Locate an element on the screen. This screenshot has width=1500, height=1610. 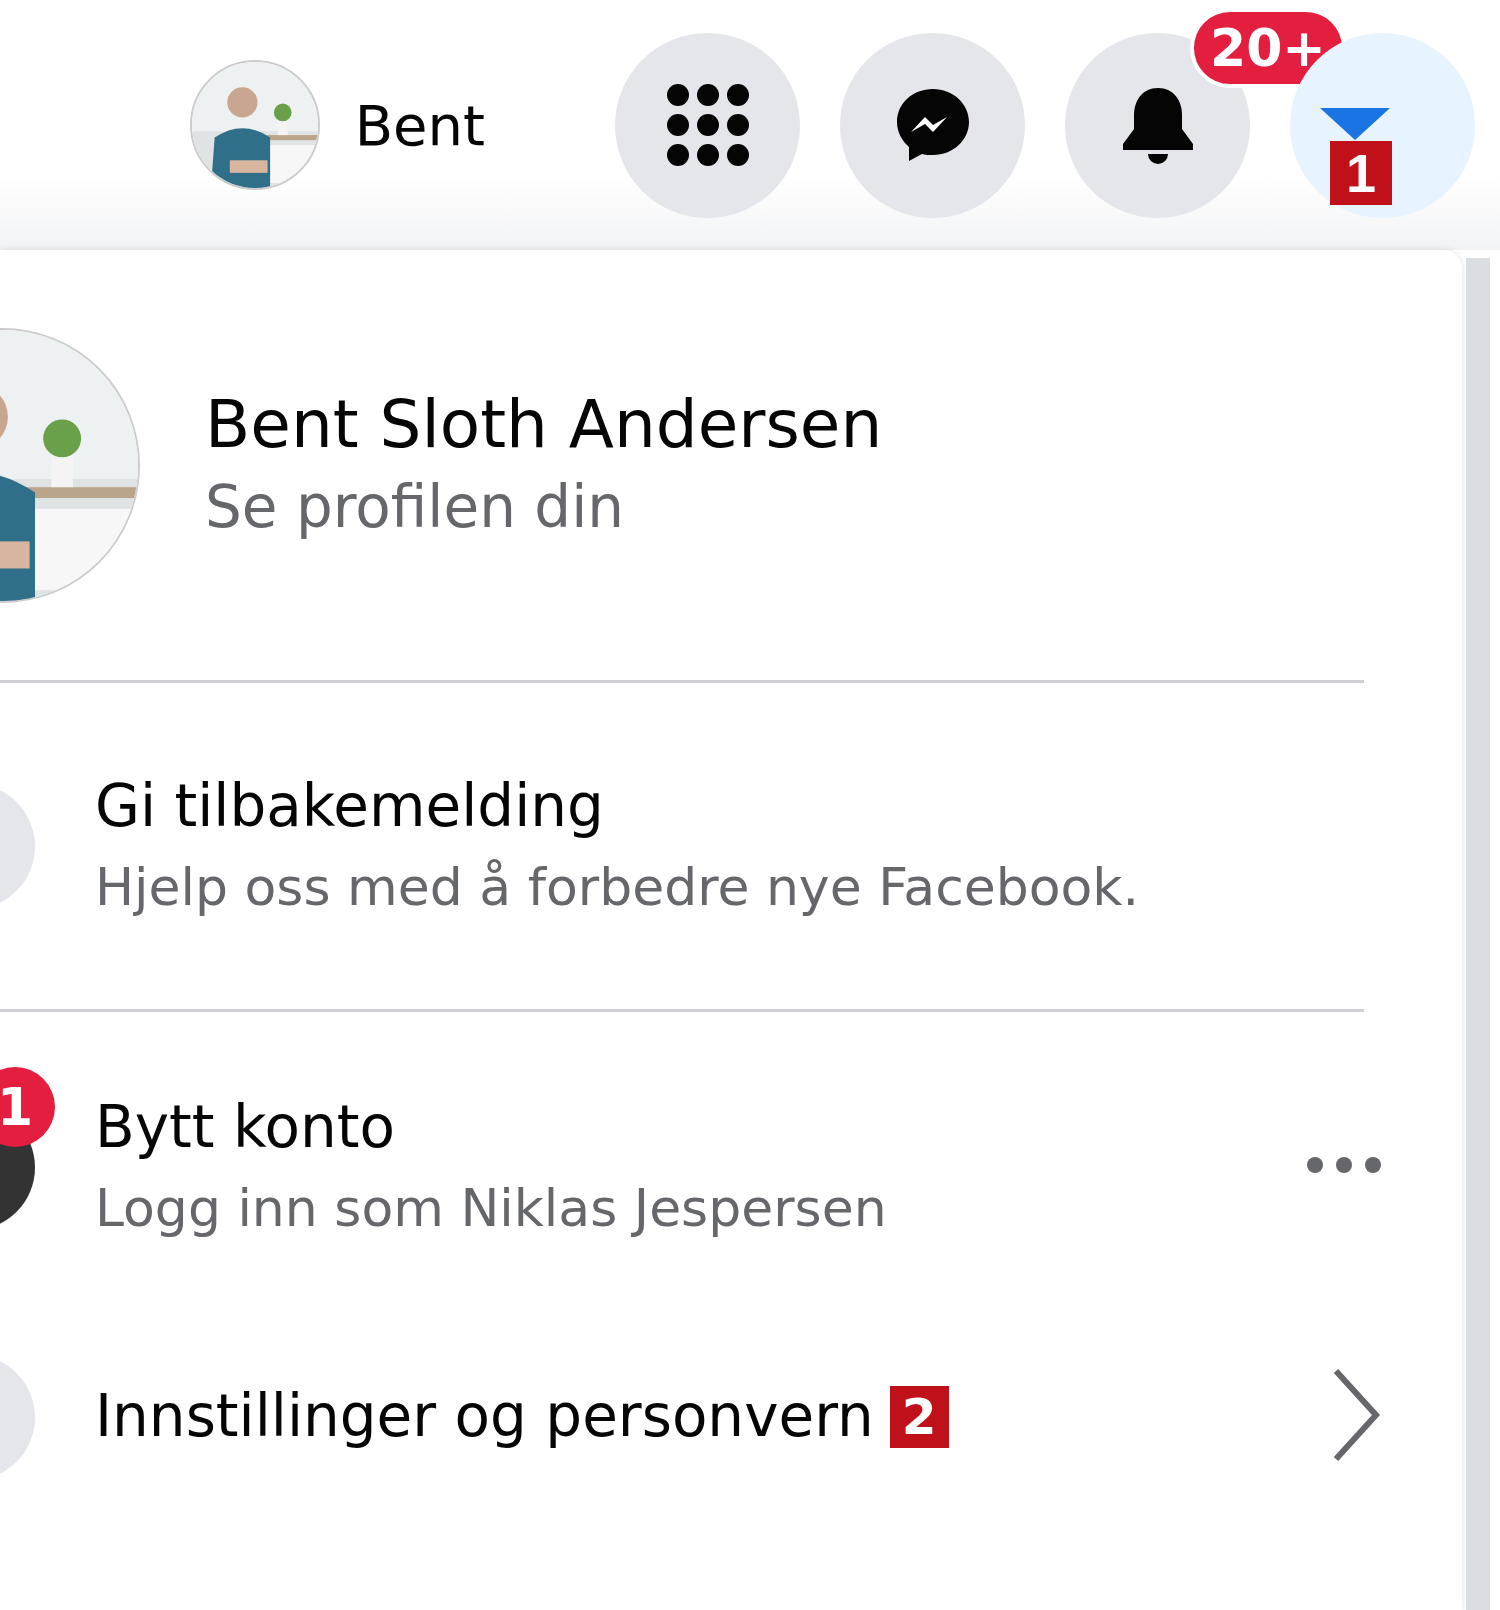
profile-link: Se profilen din is located at coordinates (544, 508).